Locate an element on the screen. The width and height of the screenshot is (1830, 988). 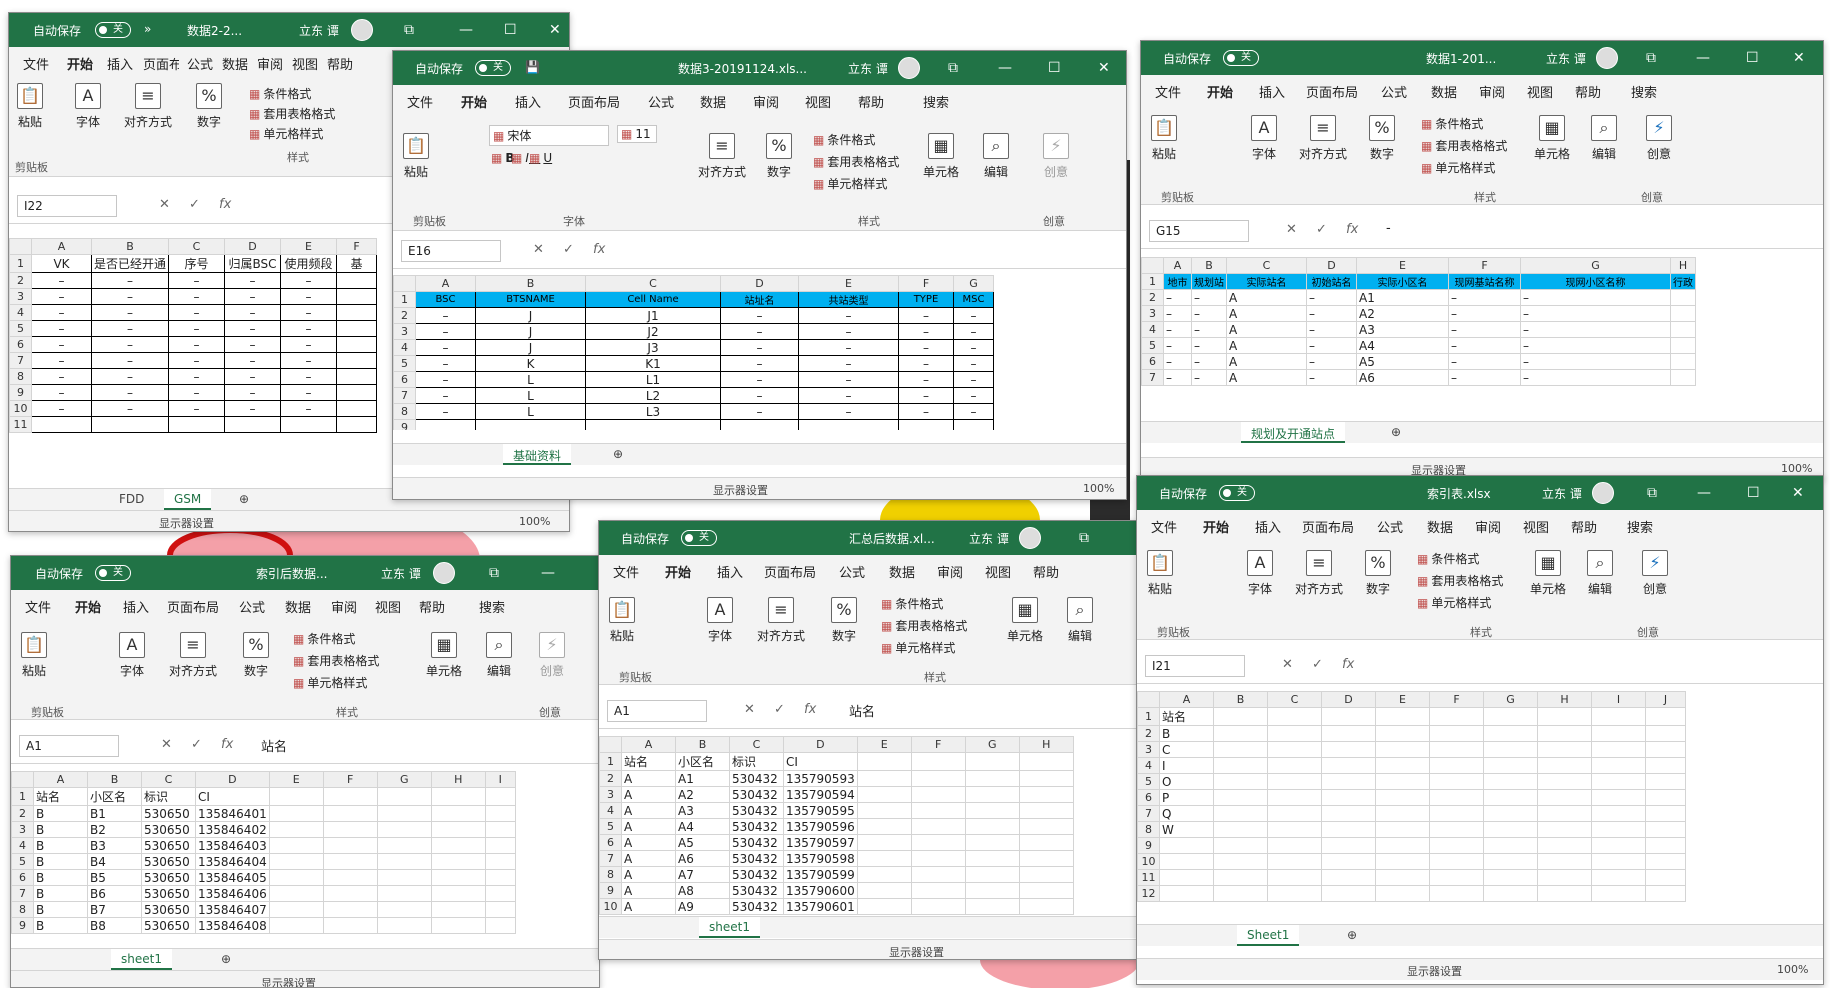
cell: 135790595 is located at coordinates (820, 810).